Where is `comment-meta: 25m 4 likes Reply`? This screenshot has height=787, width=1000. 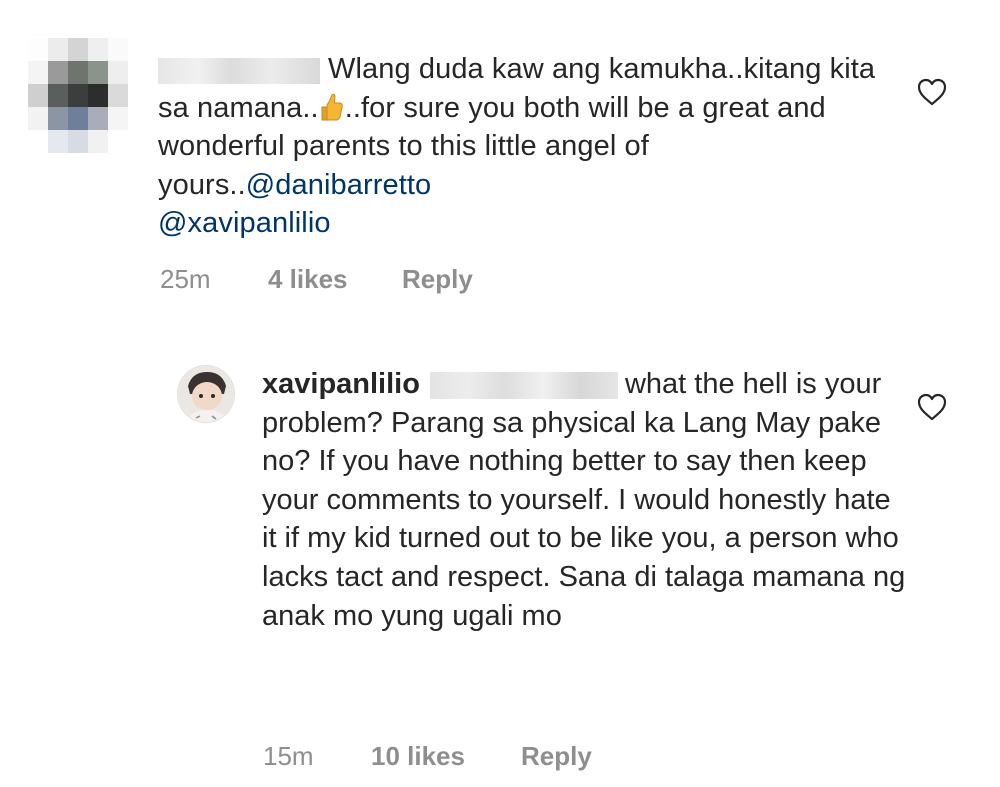
comment-meta: 25m 4 likes Reply is located at coordinates (316, 279).